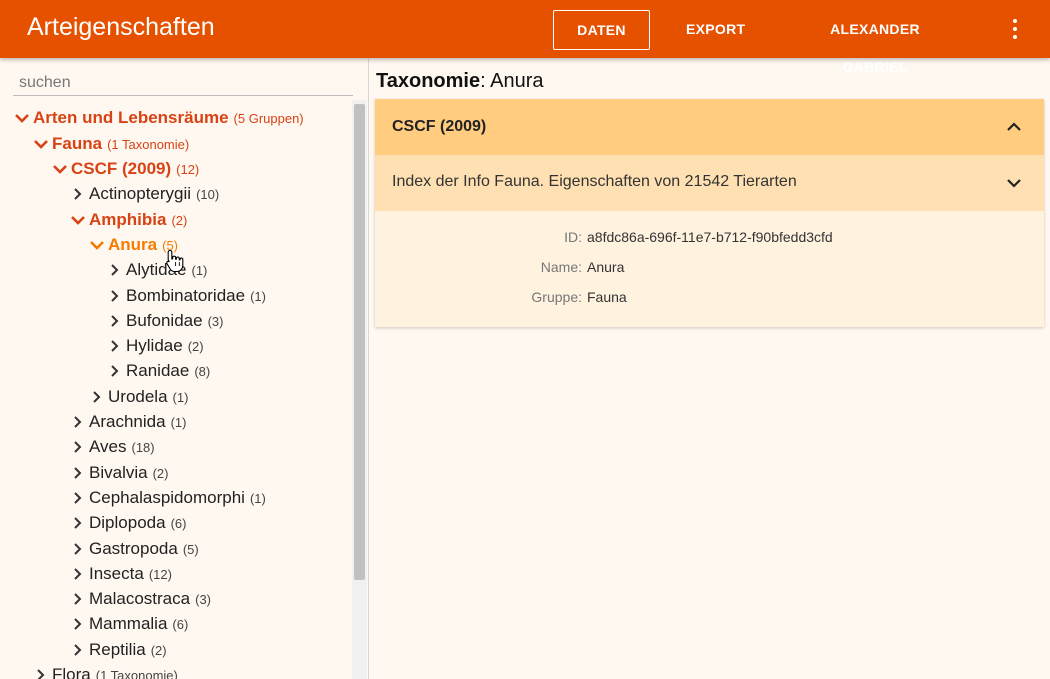 This screenshot has height=679, width=1050. I want to click on tree-node-ranidae: Ranidae (8), so click(158, 371).